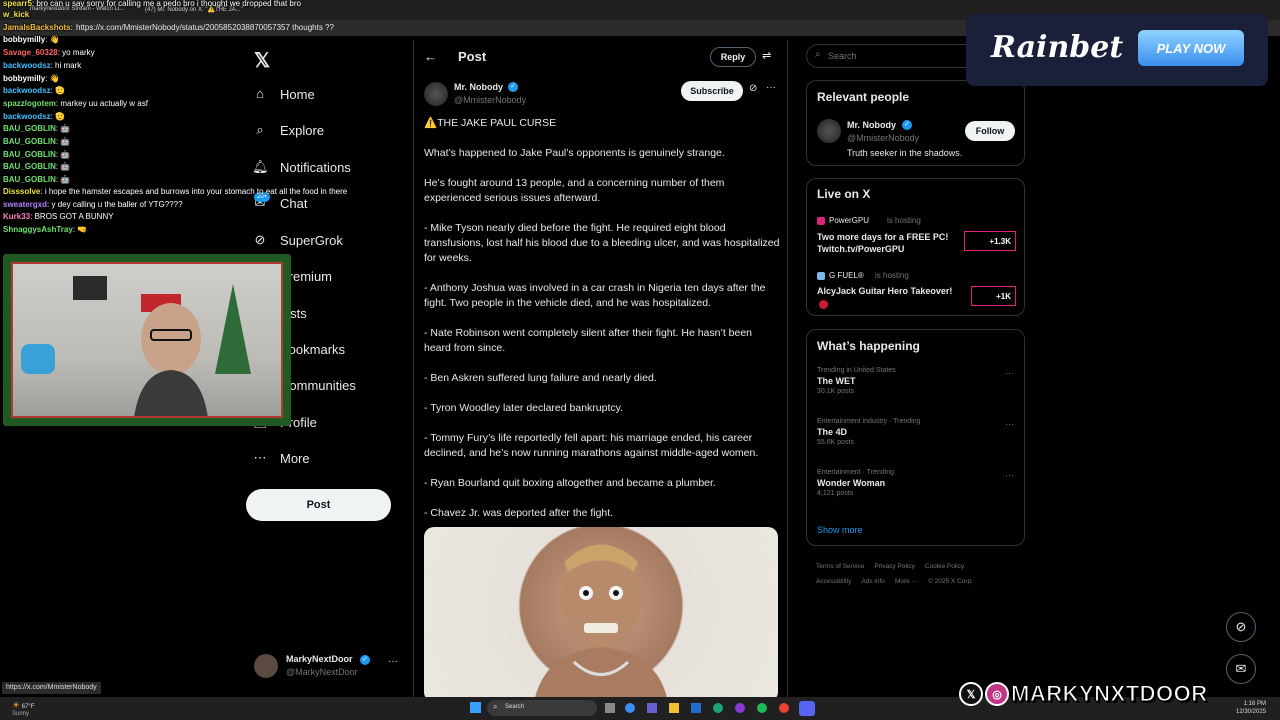 The width and height of the screenshot is (1280, 720). What do you see at coordinates (38, 229) in the screenshot?
I see `chat-username: ShnaggysAshTray` at bounding box center [38, 229].